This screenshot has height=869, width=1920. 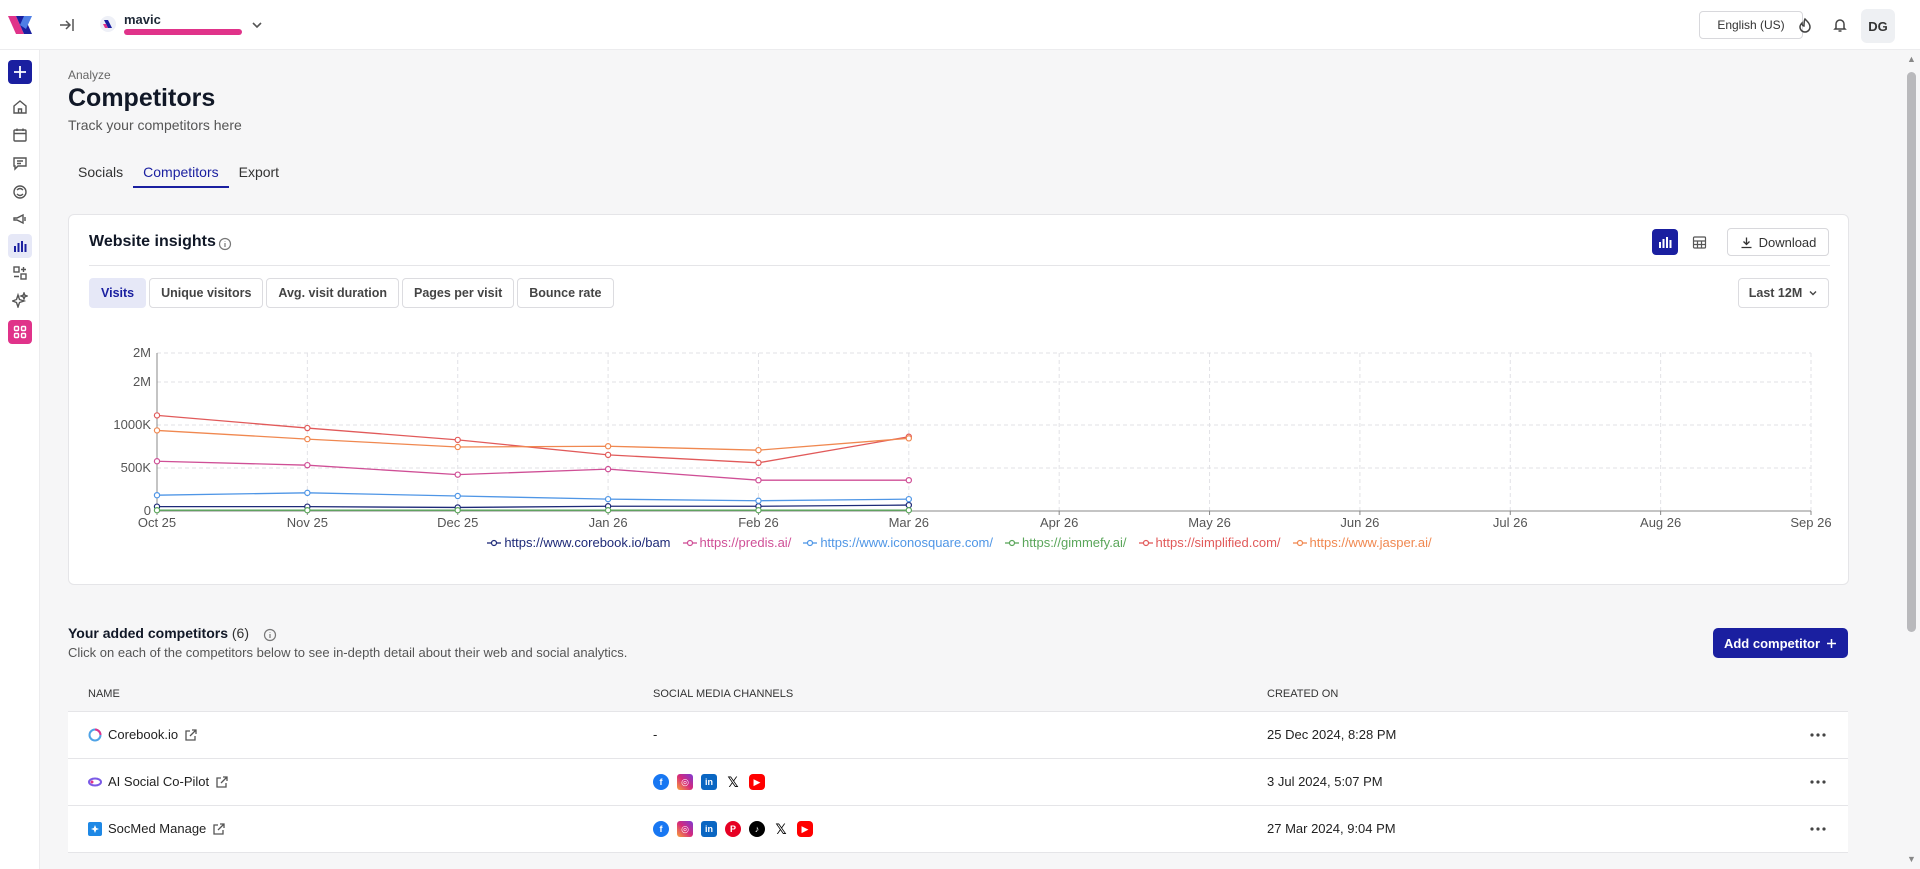 What do you see at coordinates (20, 163) in the screenshot?
I see `messages-icon` at bounding box center [20, 163].